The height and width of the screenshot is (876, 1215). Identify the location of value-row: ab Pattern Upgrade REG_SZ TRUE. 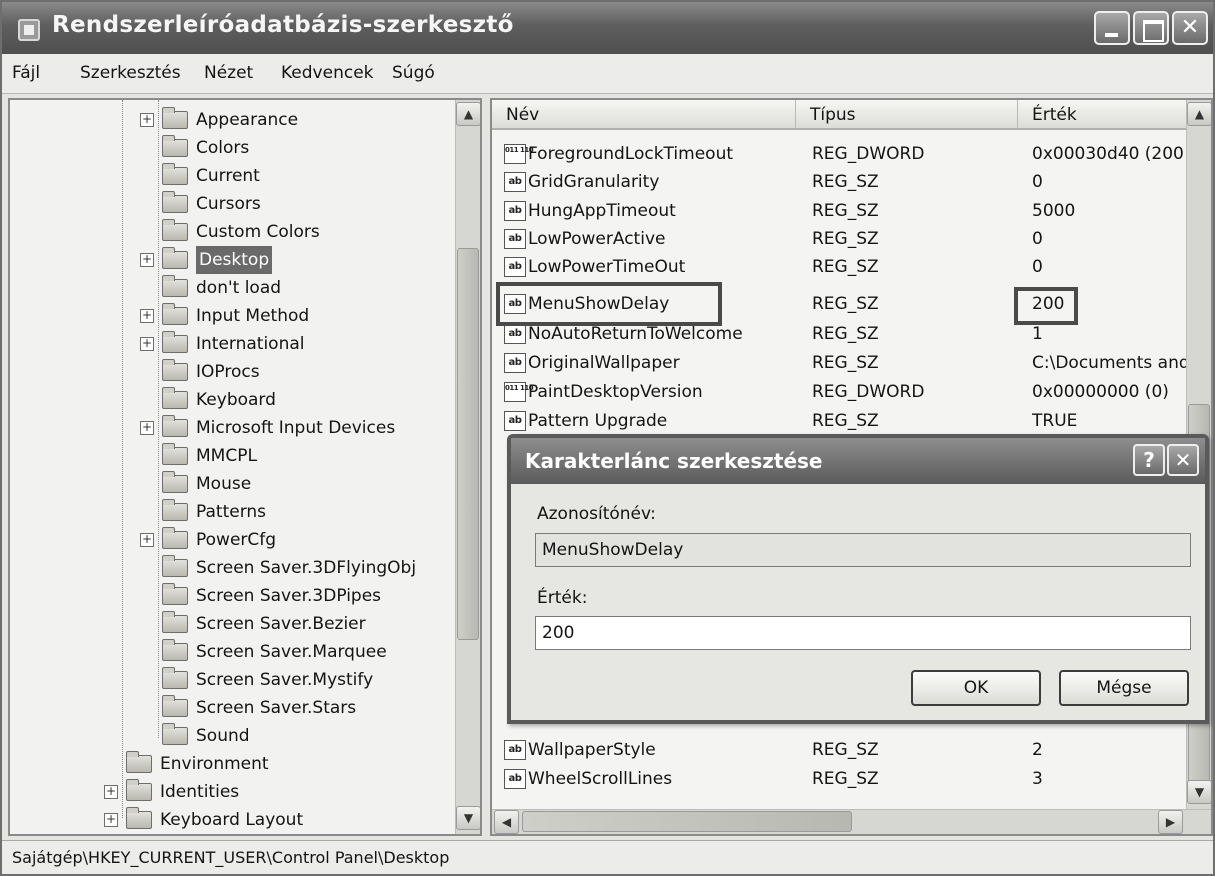
(842, 421).